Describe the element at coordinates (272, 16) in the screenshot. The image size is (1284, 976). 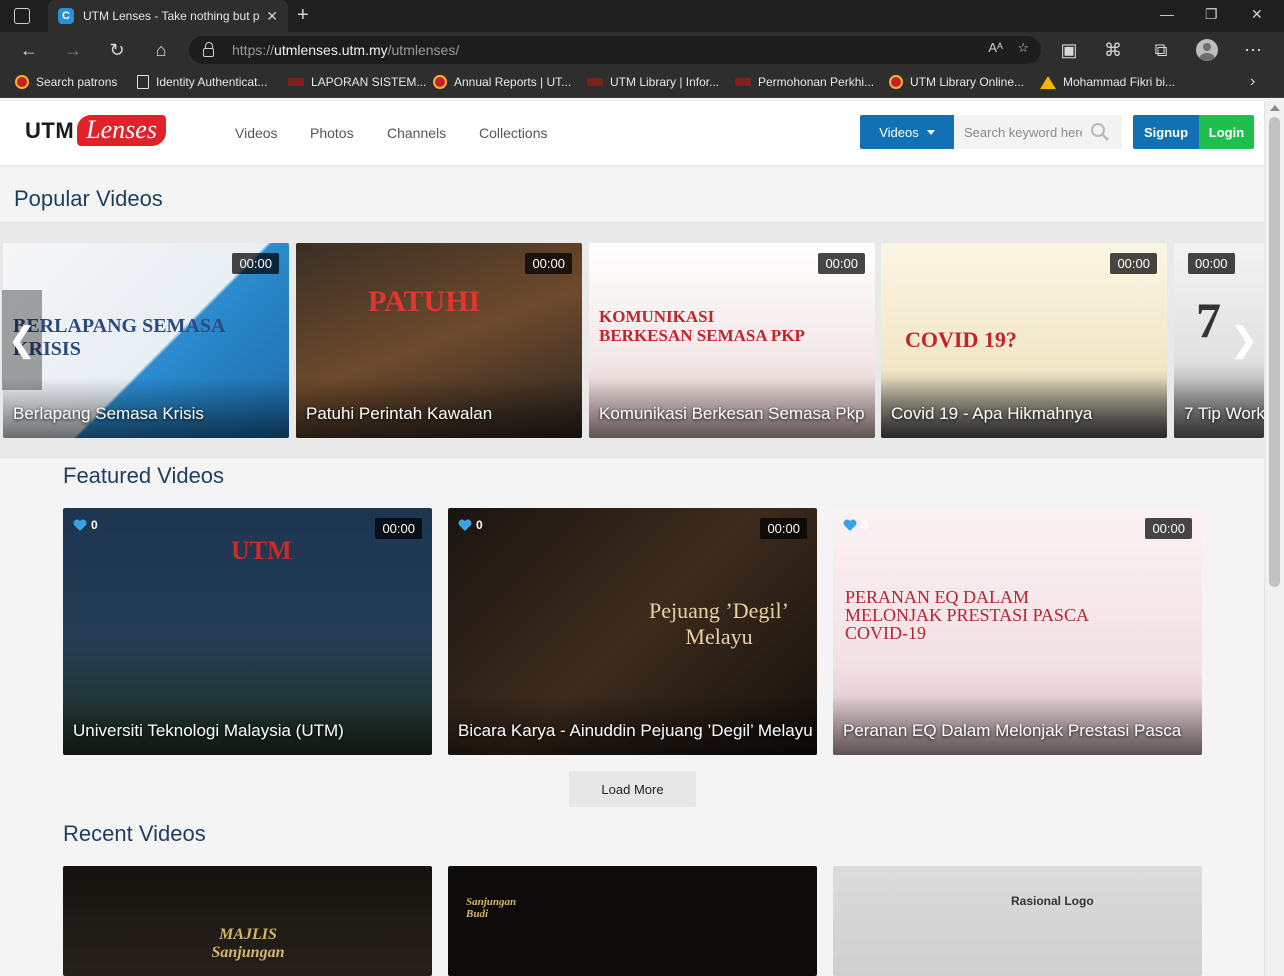
I see `tab-close-icon: ✕` at that location.